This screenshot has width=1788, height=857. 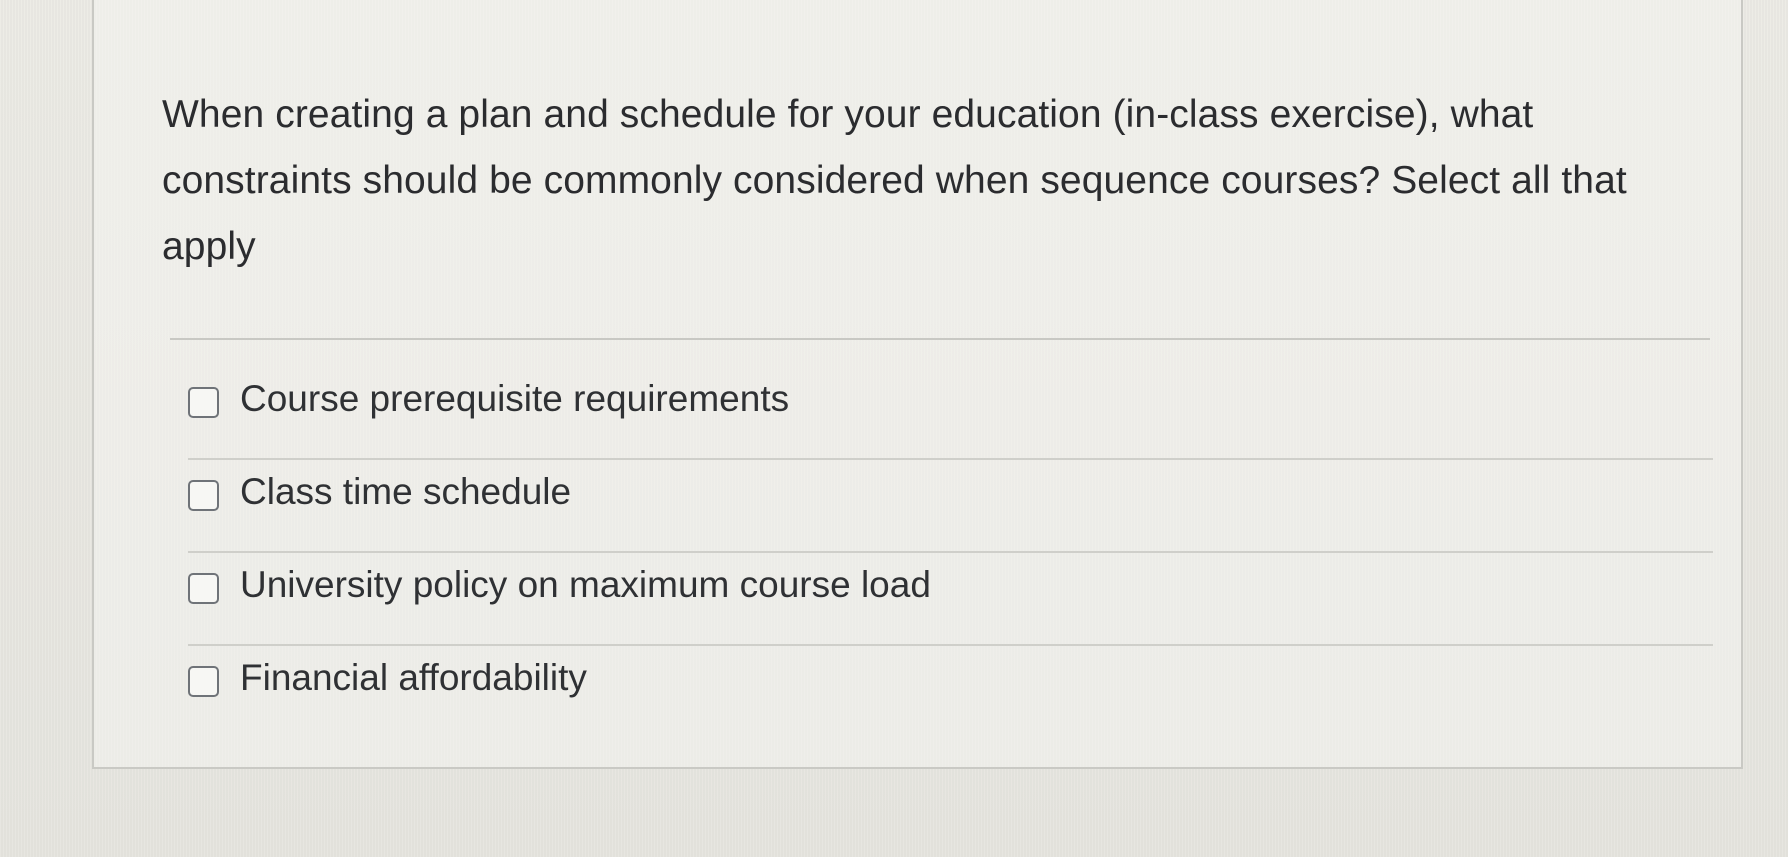 What do you see at coordinates (515, 398) in the screenshot?
I see `choice-label: Course prerequisite requirements` at bounding box center [515, 398].